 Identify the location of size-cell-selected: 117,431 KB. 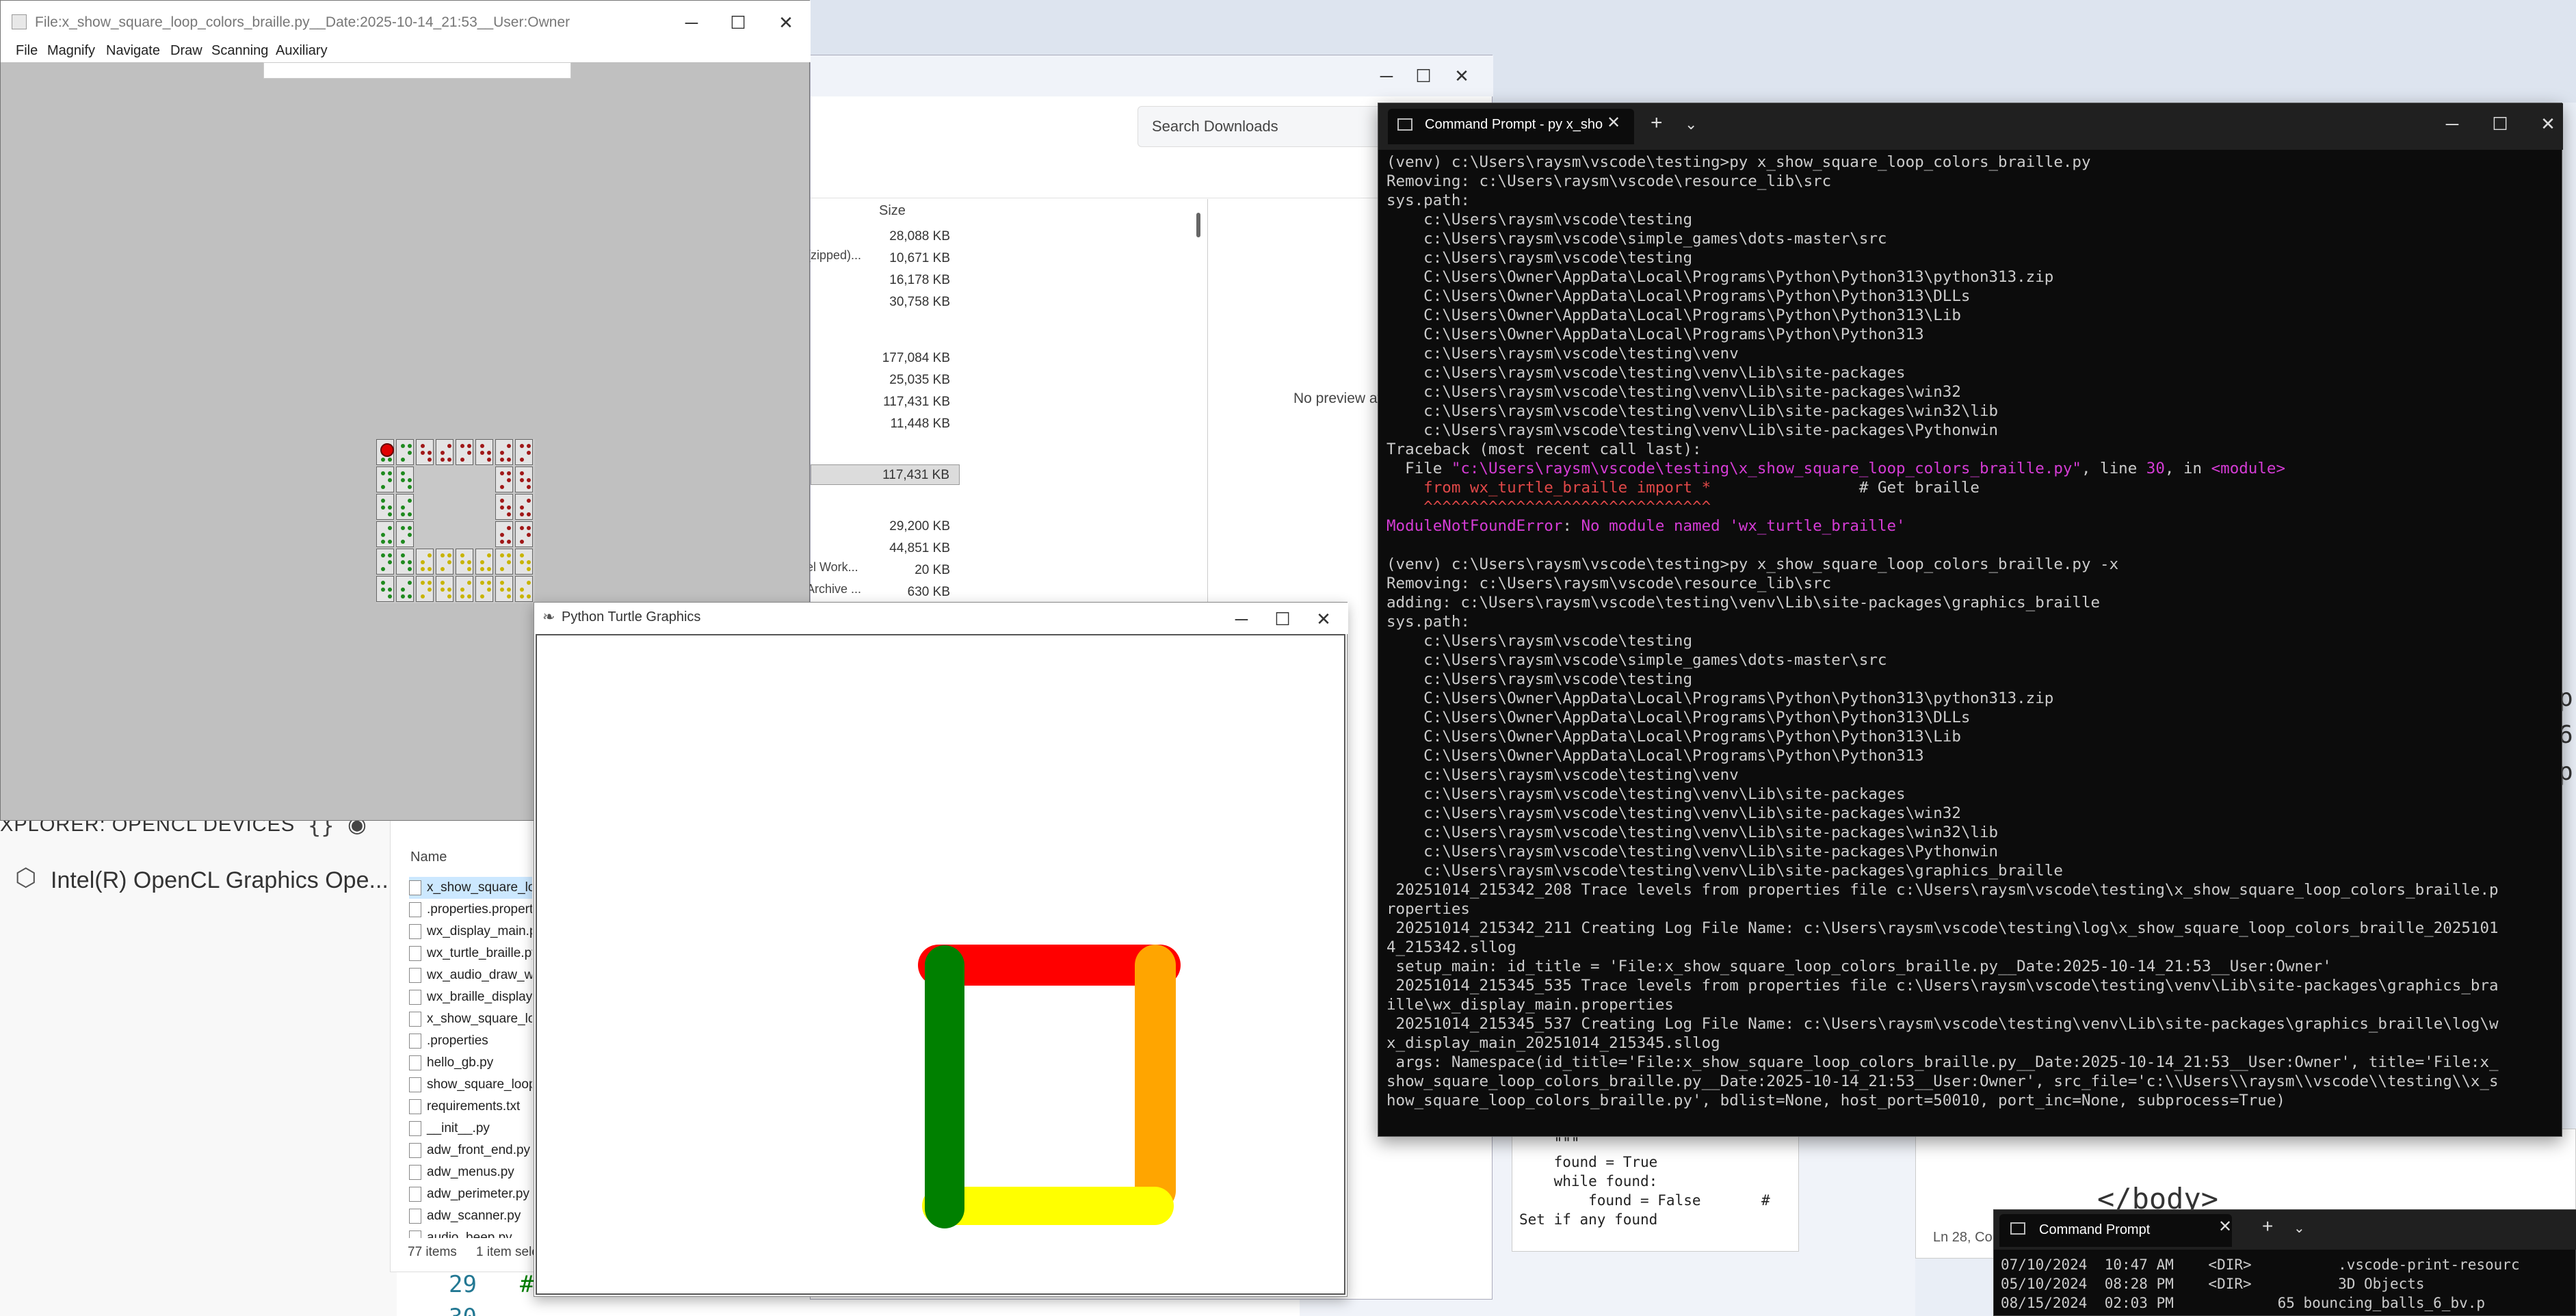
(885, 474).